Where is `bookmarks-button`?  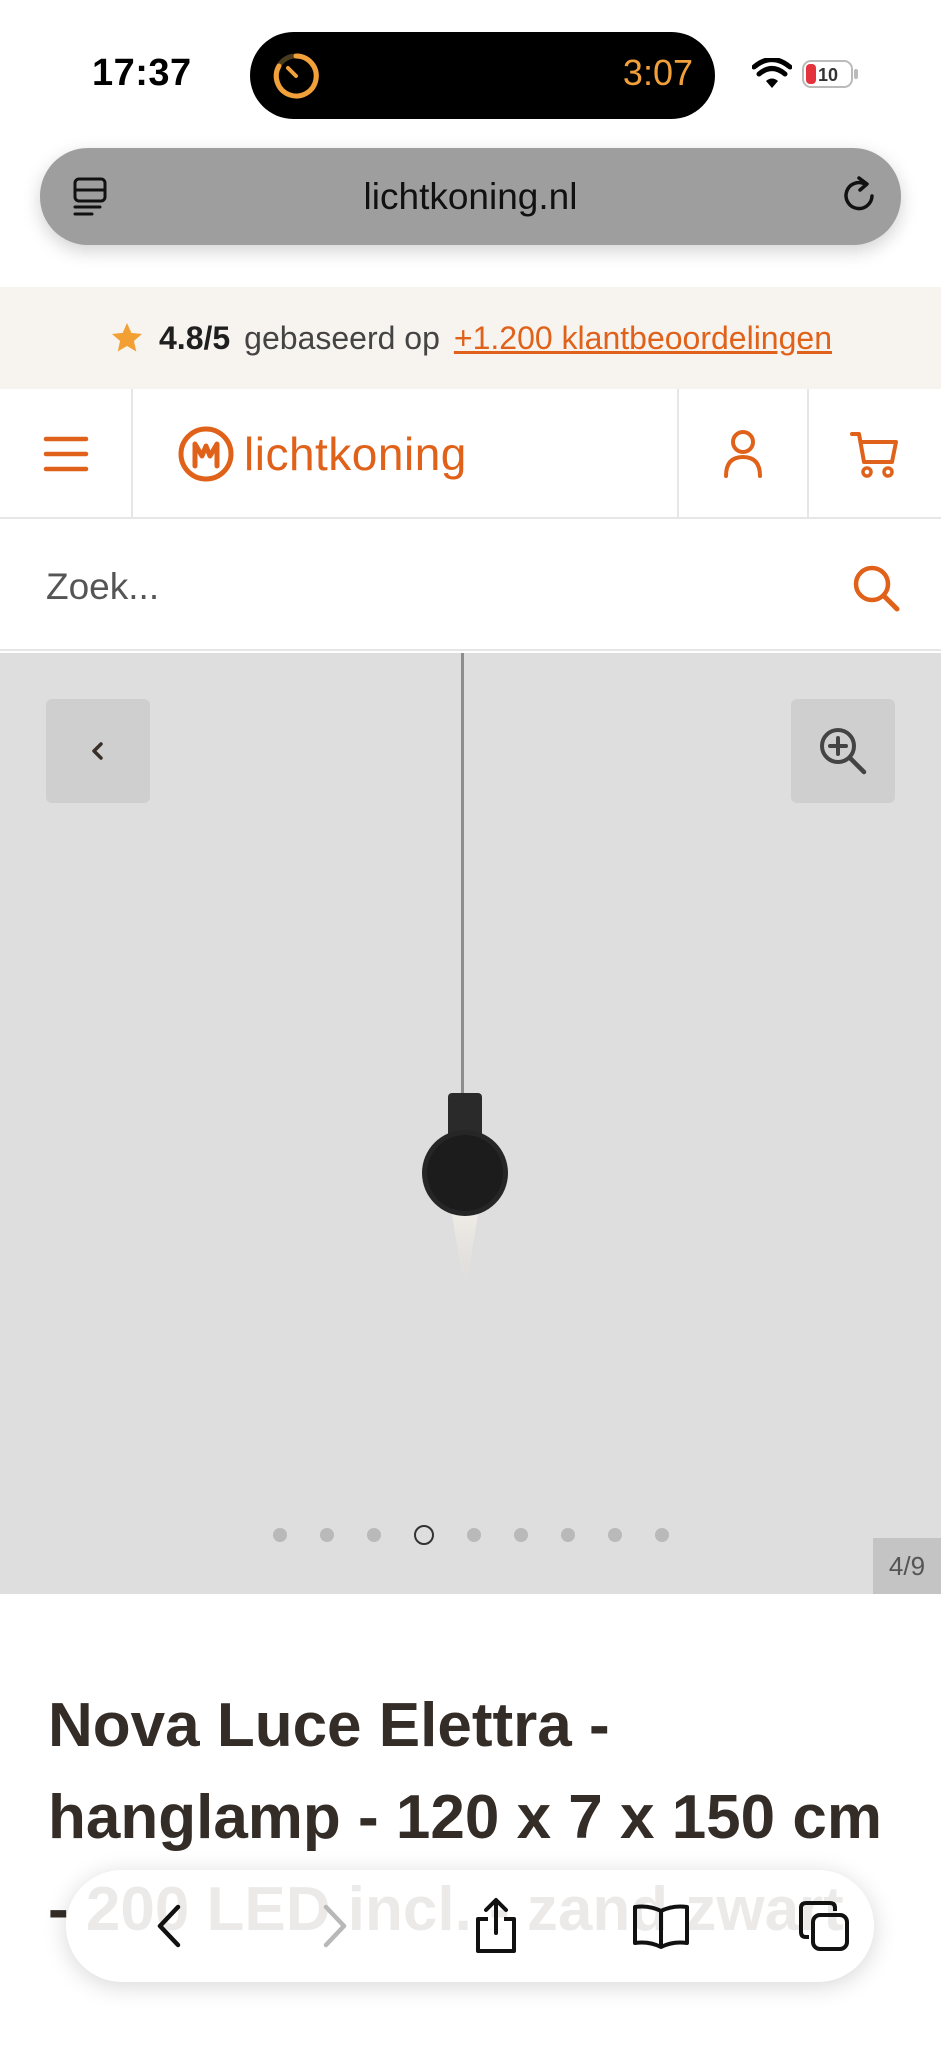
bookmarks-button is located at coordinates (661, 1926).